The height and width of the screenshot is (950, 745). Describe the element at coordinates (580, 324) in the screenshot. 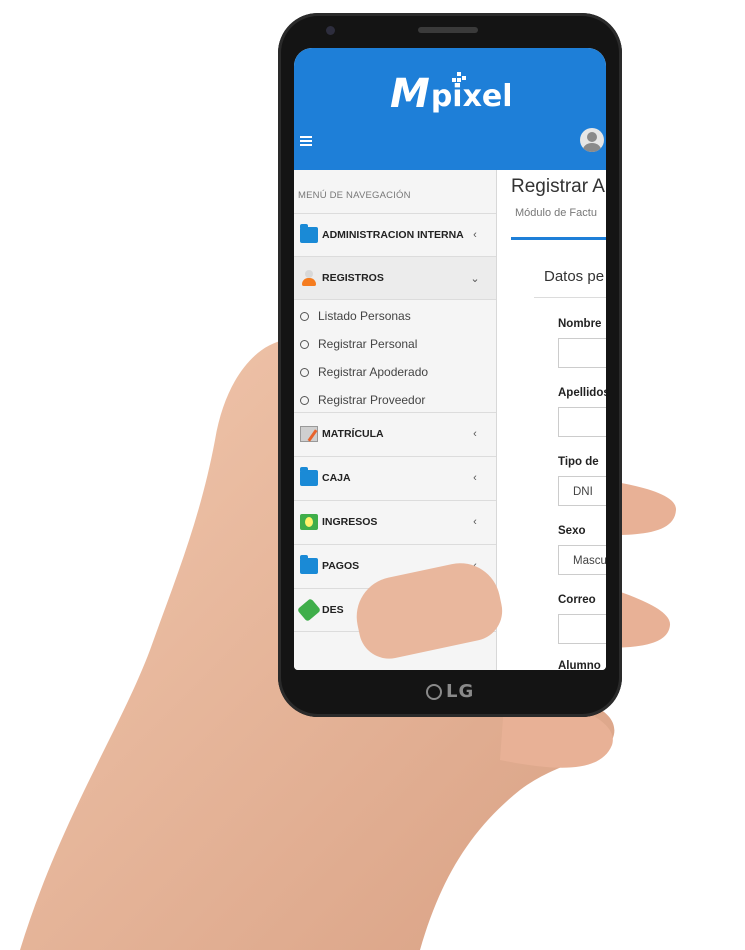

I see `field-label-nombre: Nombre` at that location.